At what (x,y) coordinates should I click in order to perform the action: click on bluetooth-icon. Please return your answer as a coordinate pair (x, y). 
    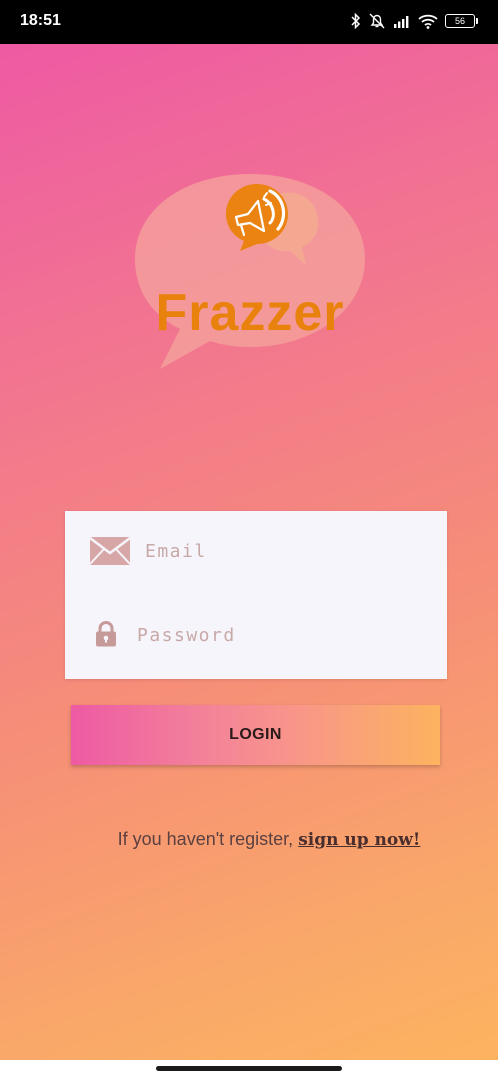
    Looking at the image, I should click on (356, 21).